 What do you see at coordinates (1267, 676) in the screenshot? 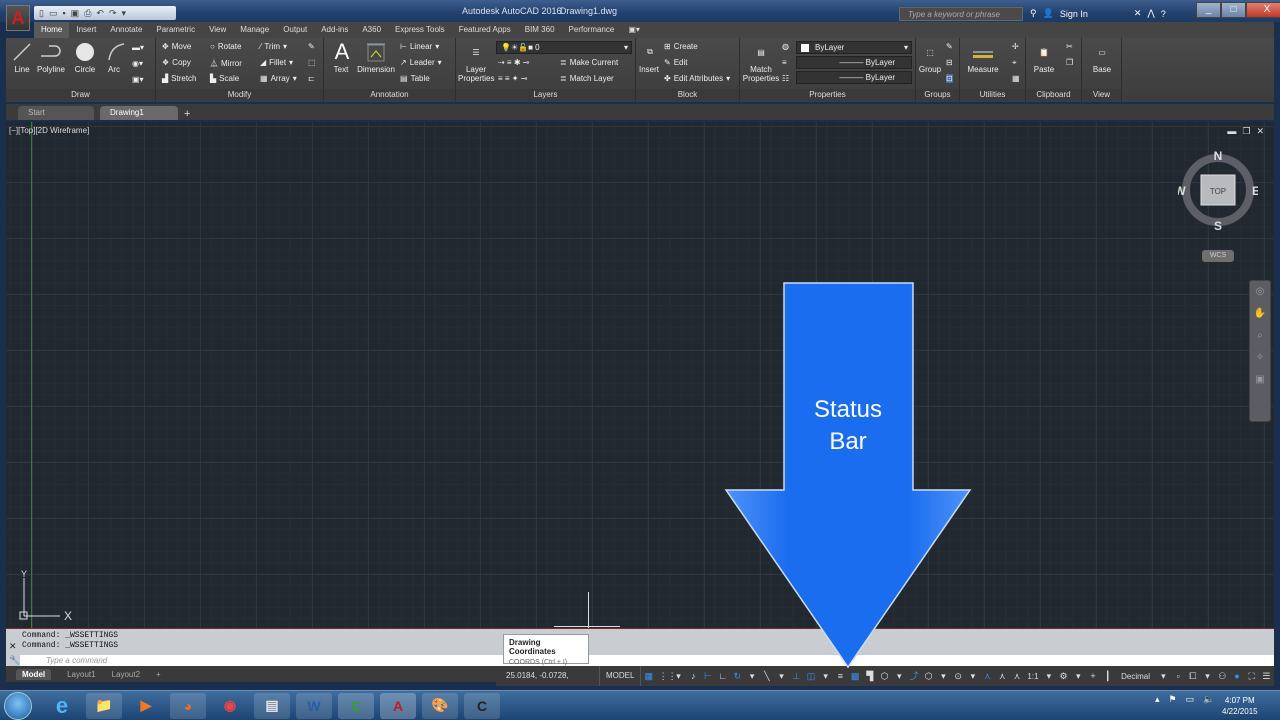
I see `customization-menu-icon: ☰` at bounding box center [1267, 676].